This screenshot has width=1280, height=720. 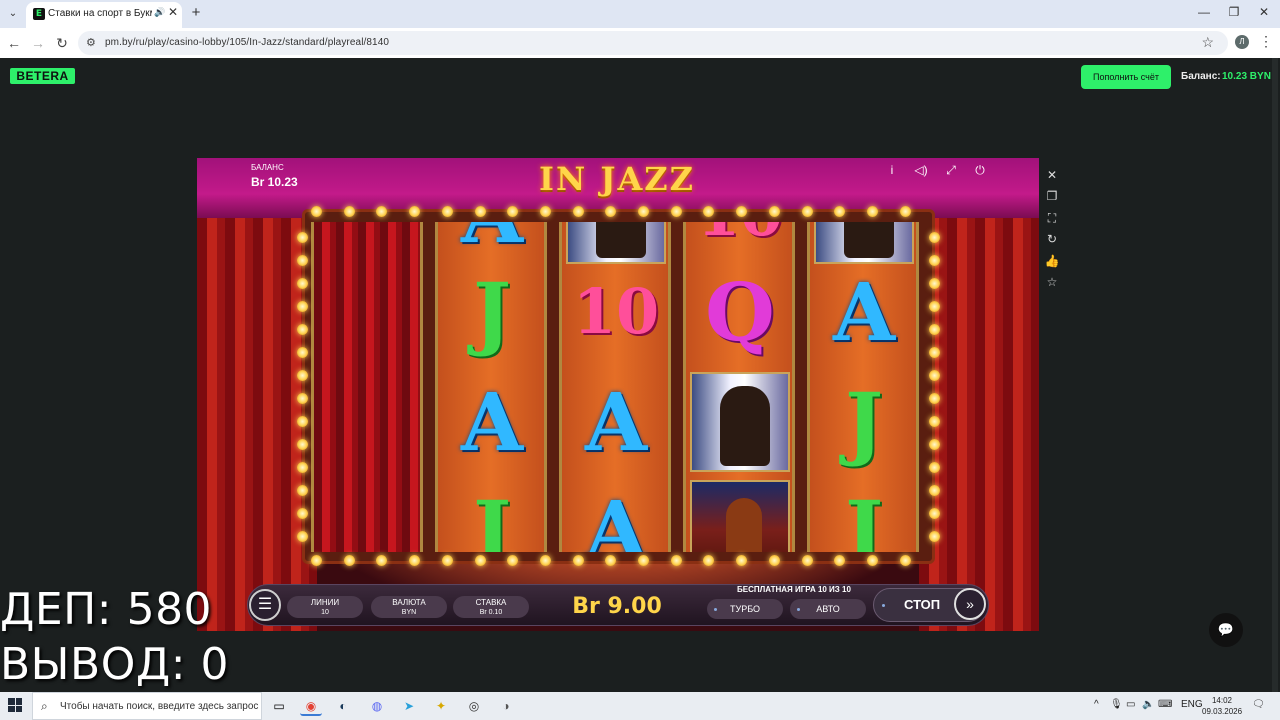 I want to click on power-icon: ⏻, so click(x=980, y=170).